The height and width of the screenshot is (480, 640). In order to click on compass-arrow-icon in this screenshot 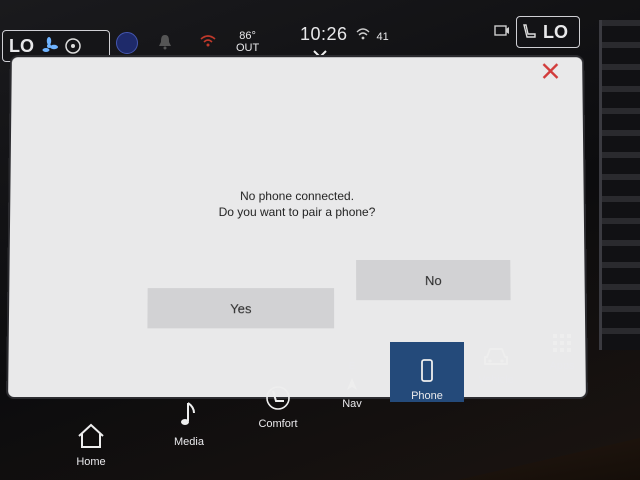, I will do `click(352, 385)`.